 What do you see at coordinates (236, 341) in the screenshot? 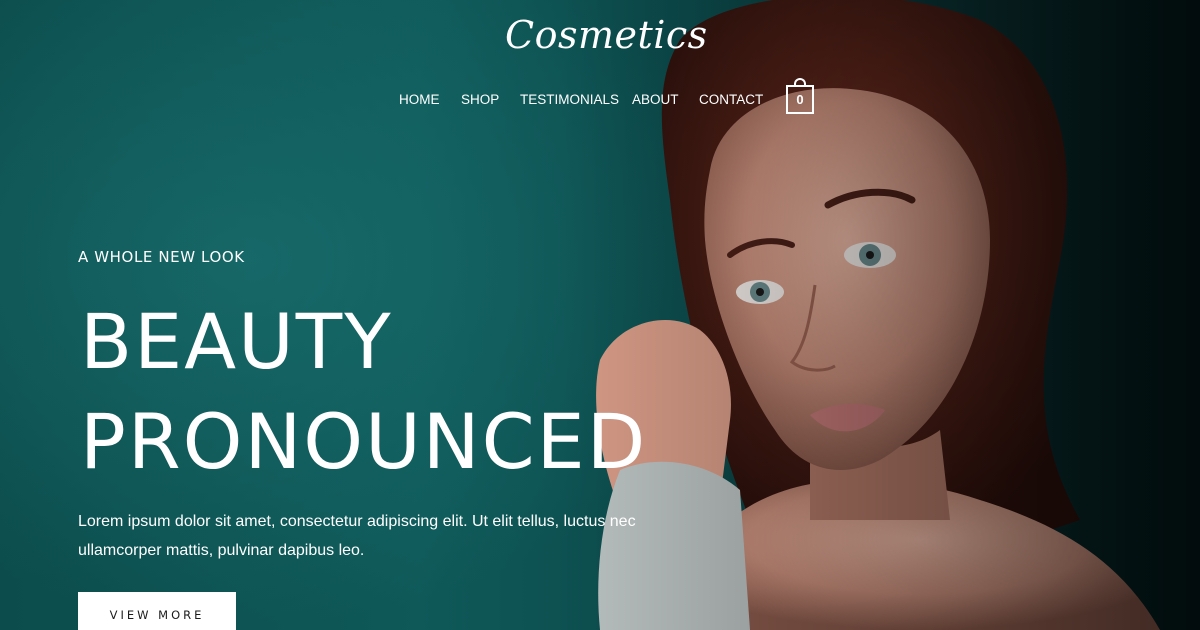
I see `hero-headline-line-1: BEAUTY` at bounding box center [236, 341].